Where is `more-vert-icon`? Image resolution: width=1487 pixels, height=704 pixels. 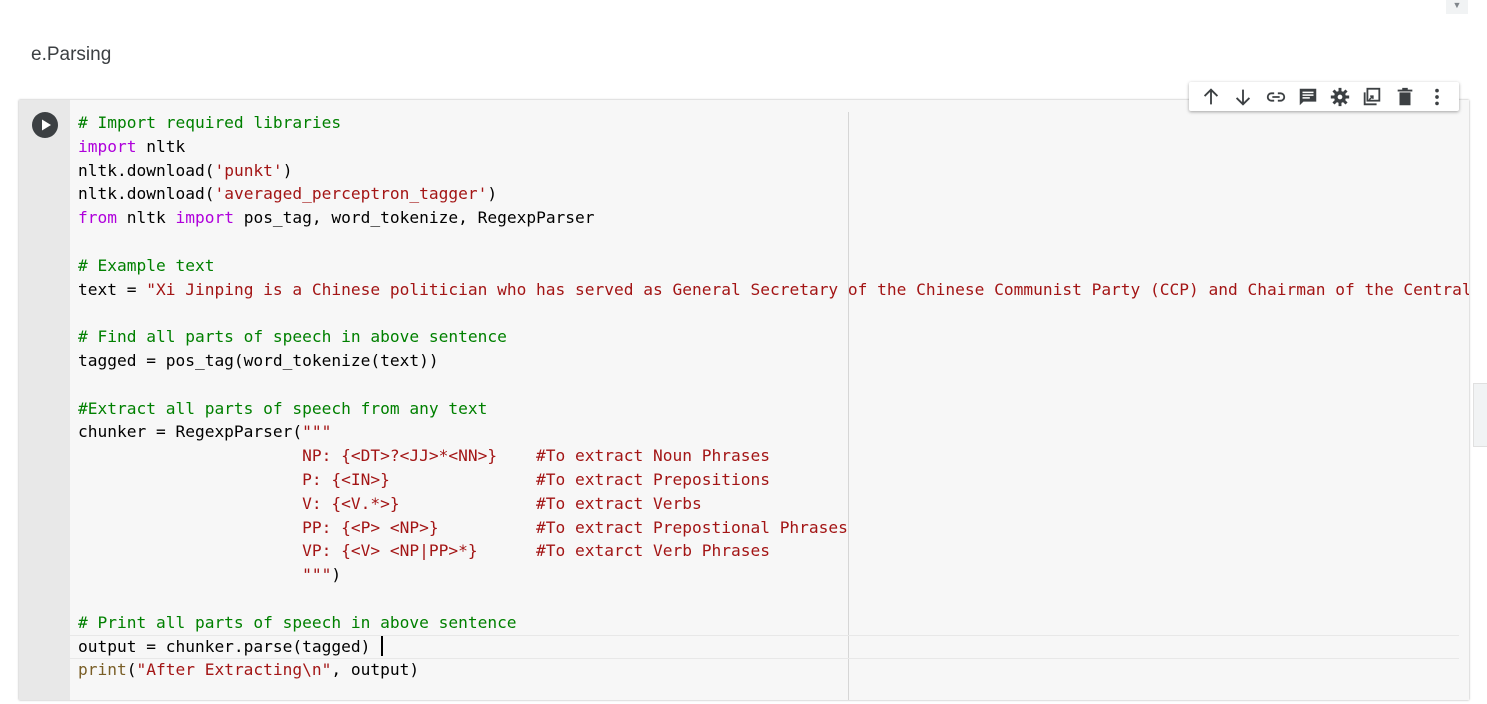
more-vert-icon is located at coordinates (1437, 96).